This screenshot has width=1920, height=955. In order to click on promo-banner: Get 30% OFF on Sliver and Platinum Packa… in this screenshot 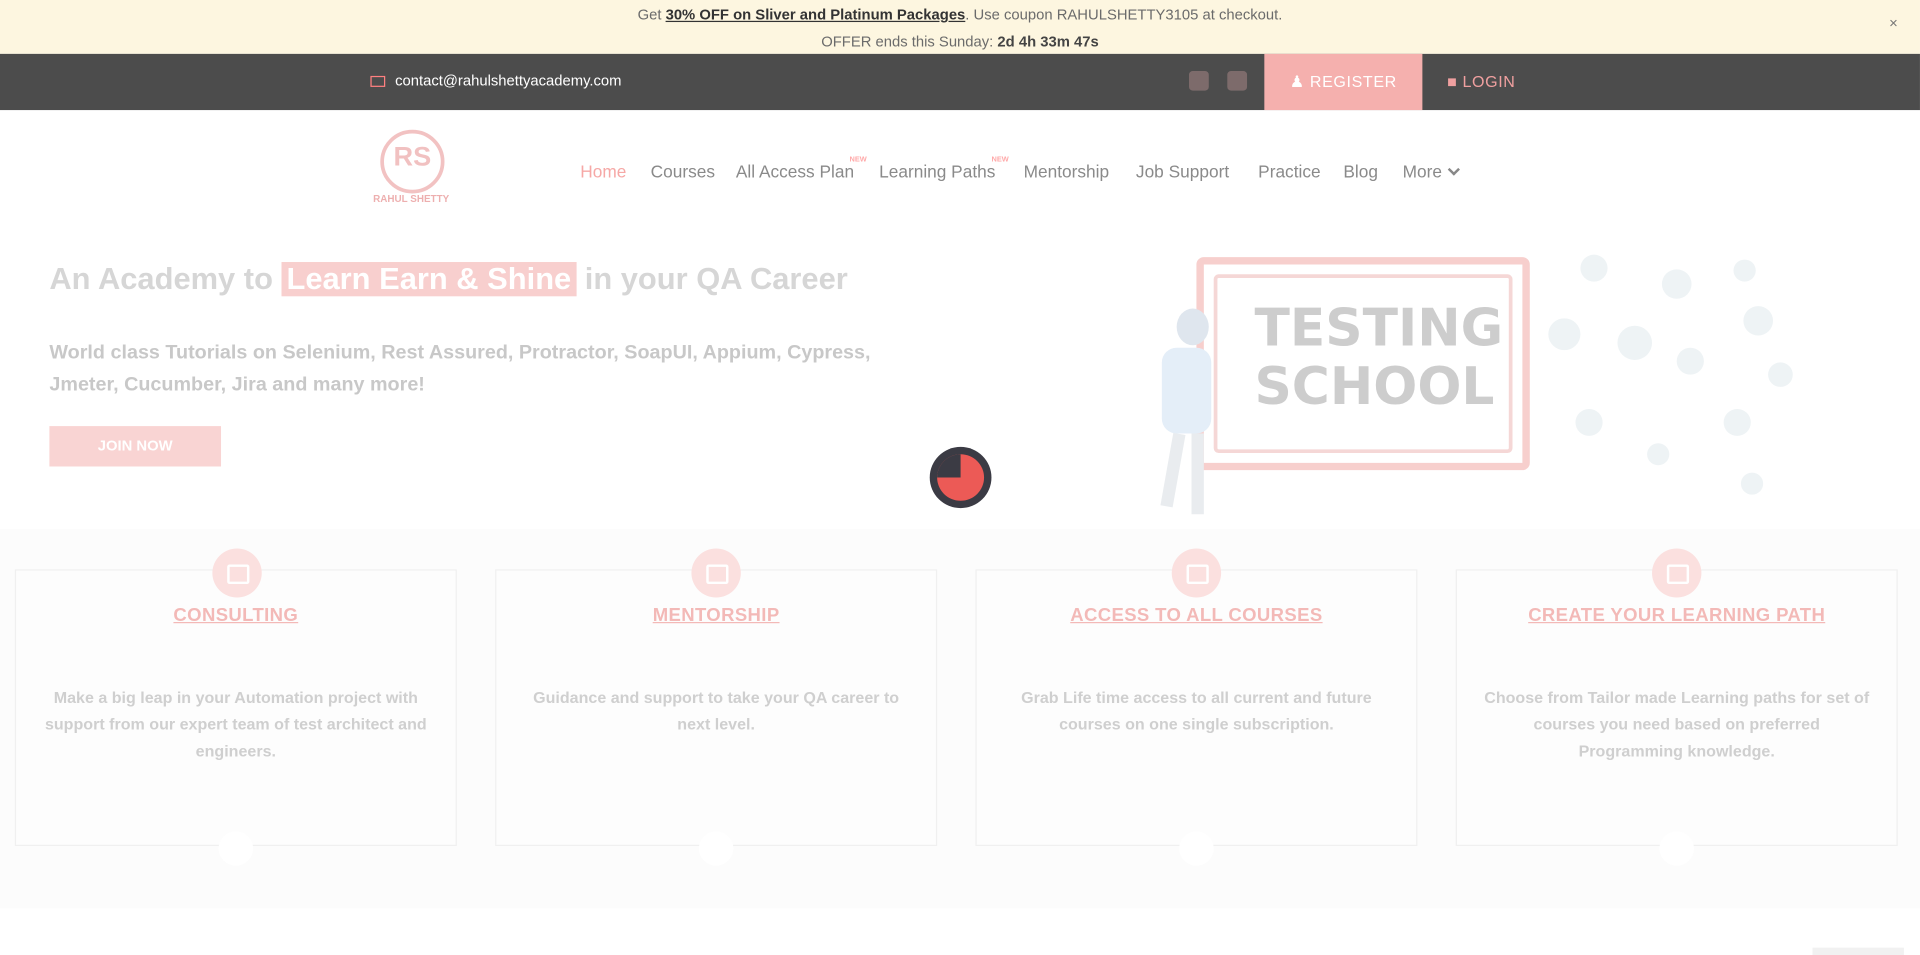, I will do `click(960, 27)`.